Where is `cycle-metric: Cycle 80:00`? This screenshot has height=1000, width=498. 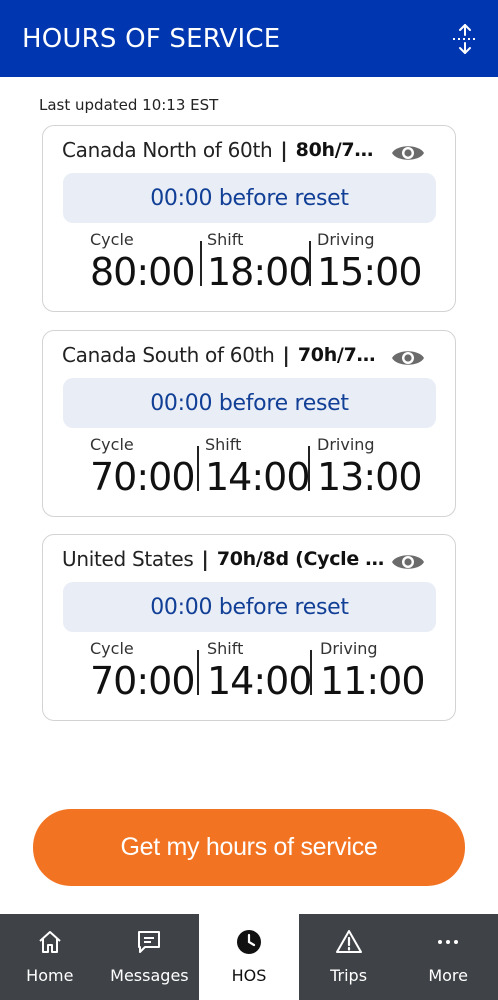
cycle-metric: Cycle 80:00 is located at coordinates (143, 262).